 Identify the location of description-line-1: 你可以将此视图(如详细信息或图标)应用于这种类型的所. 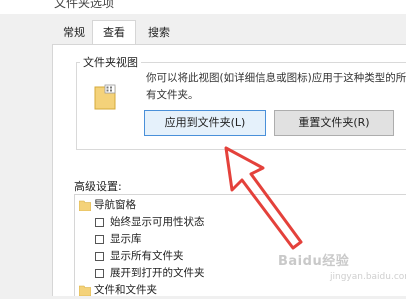
(276, 78).